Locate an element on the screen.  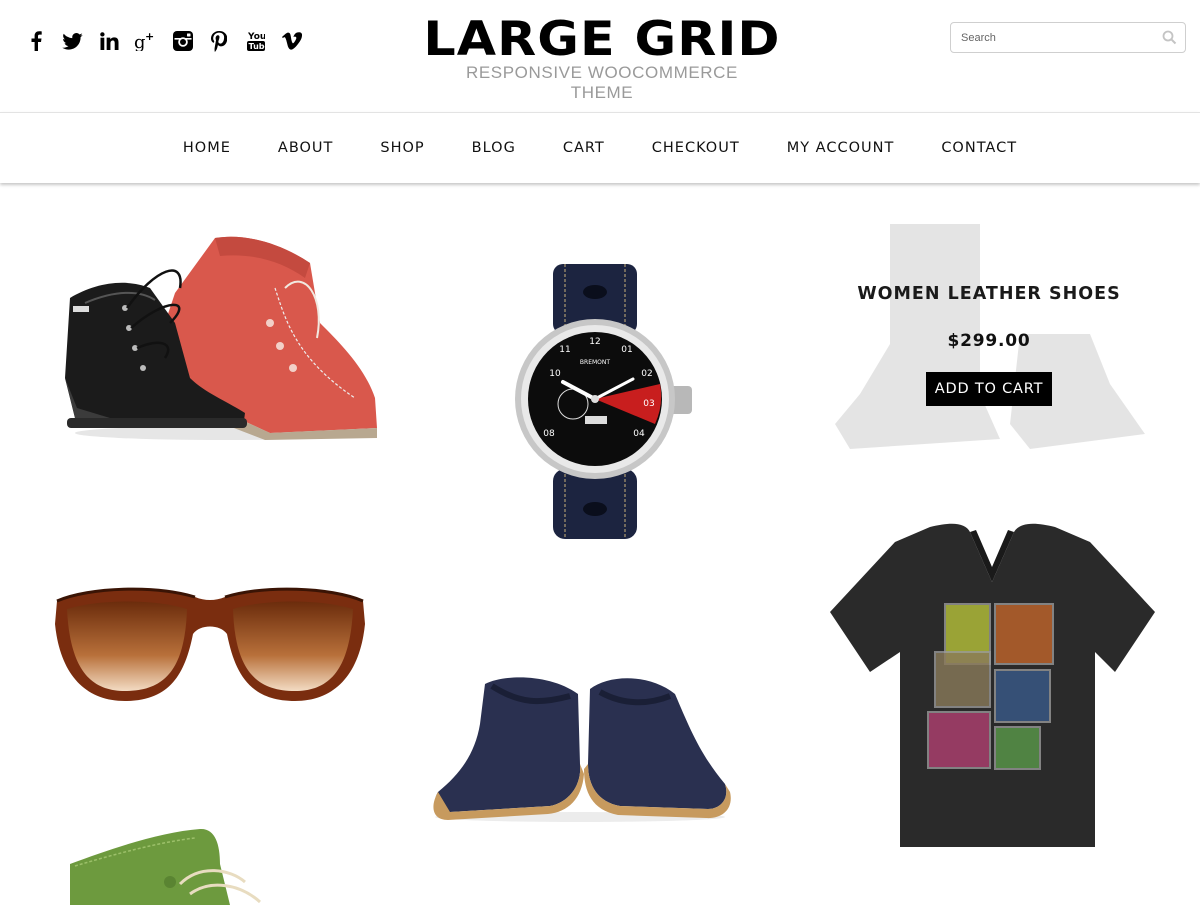
nav-item-about: ABOUT is located at coordinates (305, 148).